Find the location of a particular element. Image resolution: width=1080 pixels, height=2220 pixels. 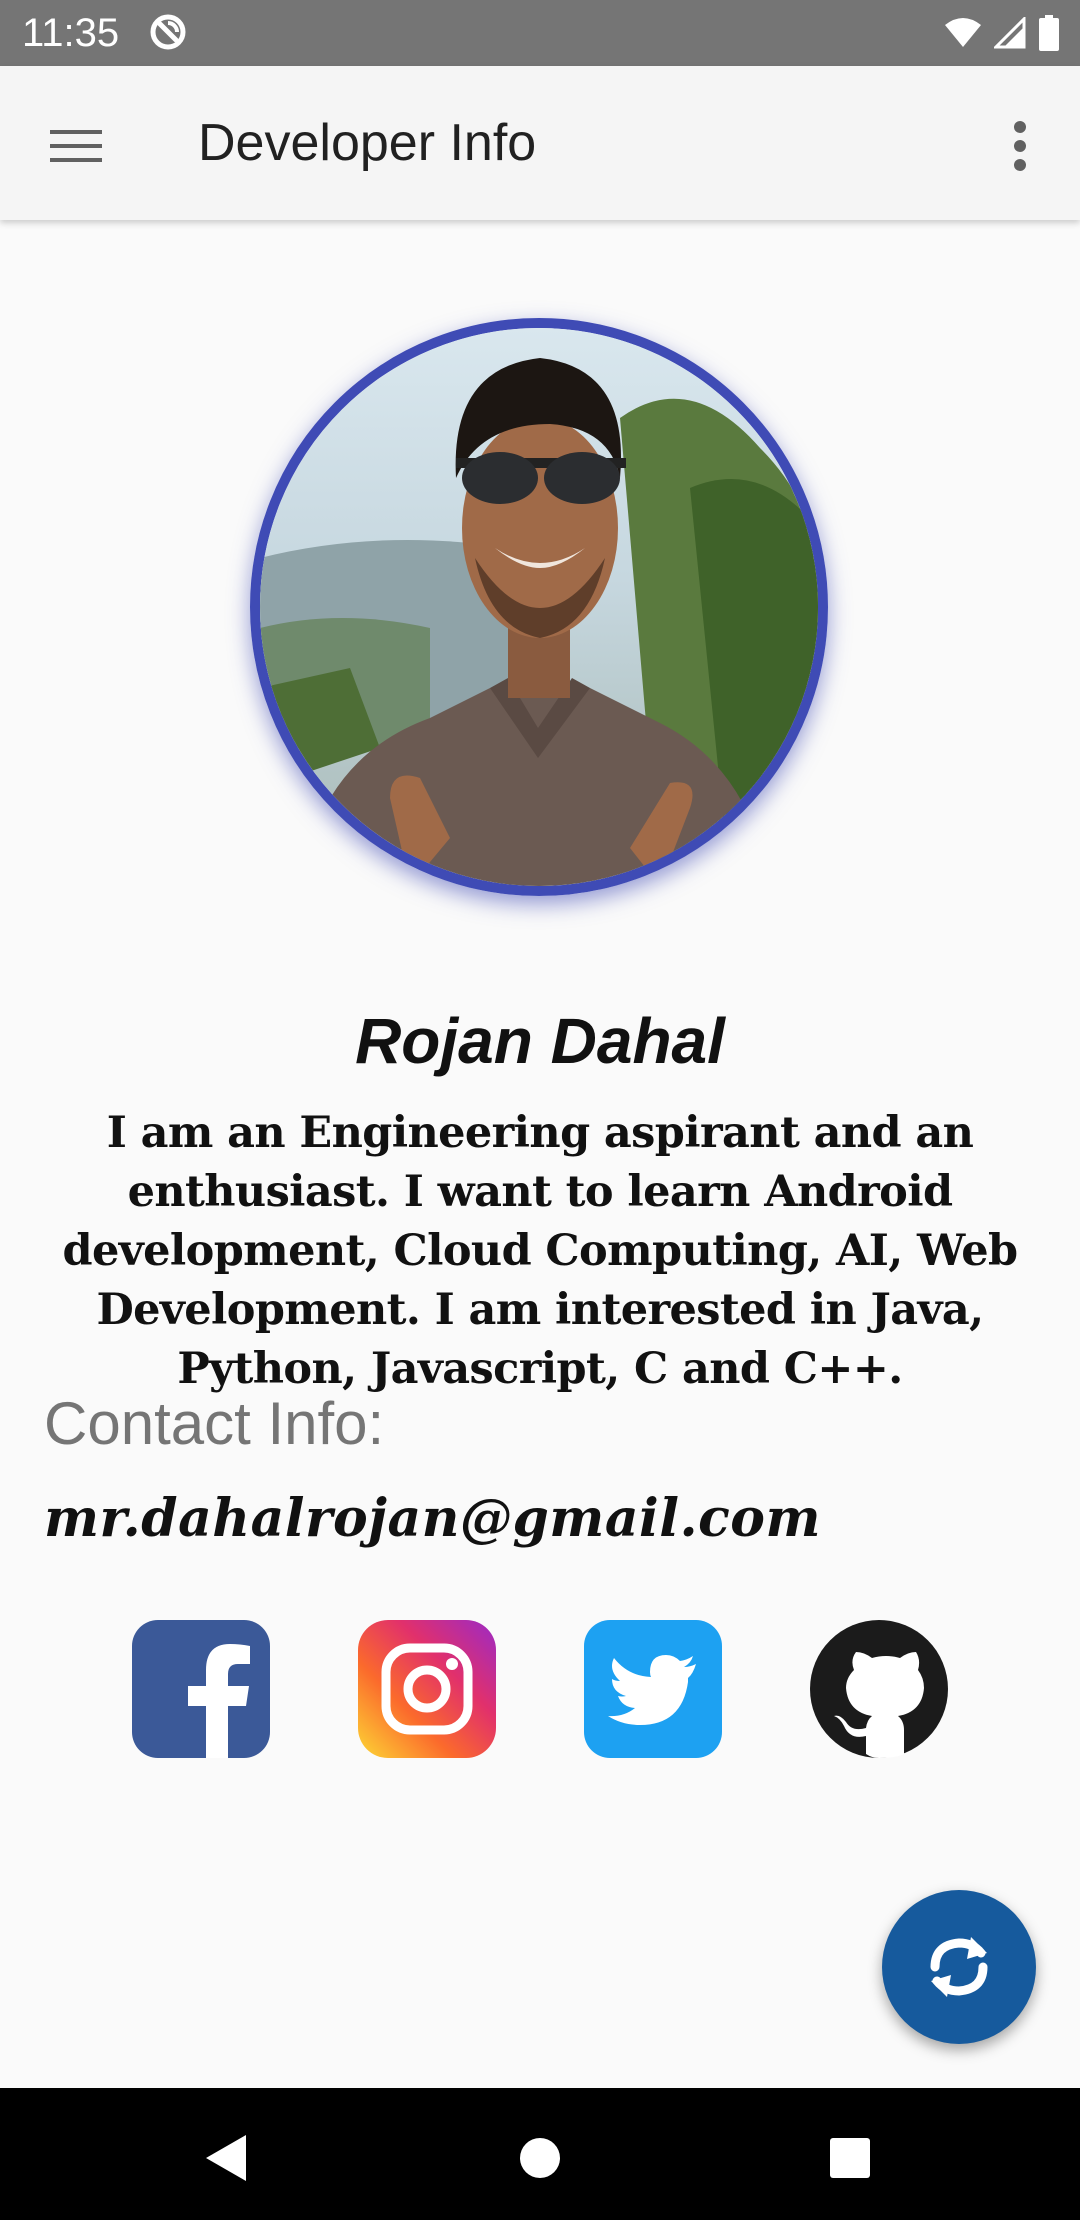

refresh-icon is located at coordinates (959, 1967).